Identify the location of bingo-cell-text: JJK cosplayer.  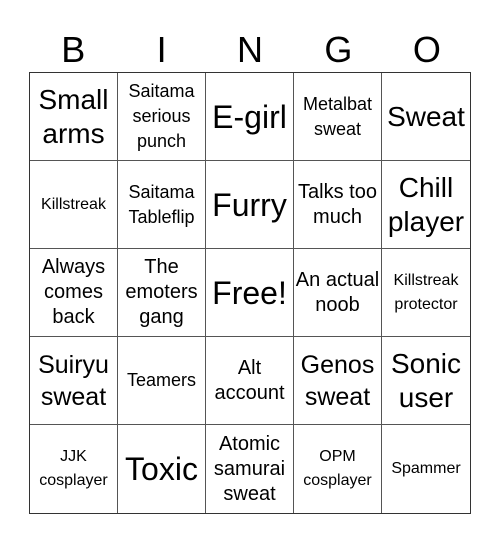
(73, 468).